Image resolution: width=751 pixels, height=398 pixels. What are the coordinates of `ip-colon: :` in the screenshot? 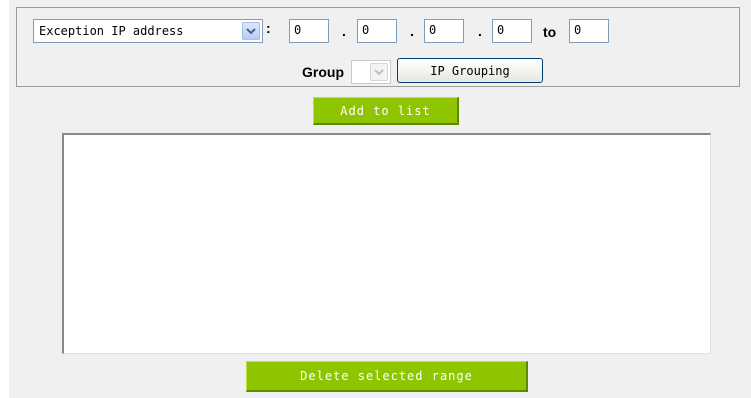 It's located at (268, 28).